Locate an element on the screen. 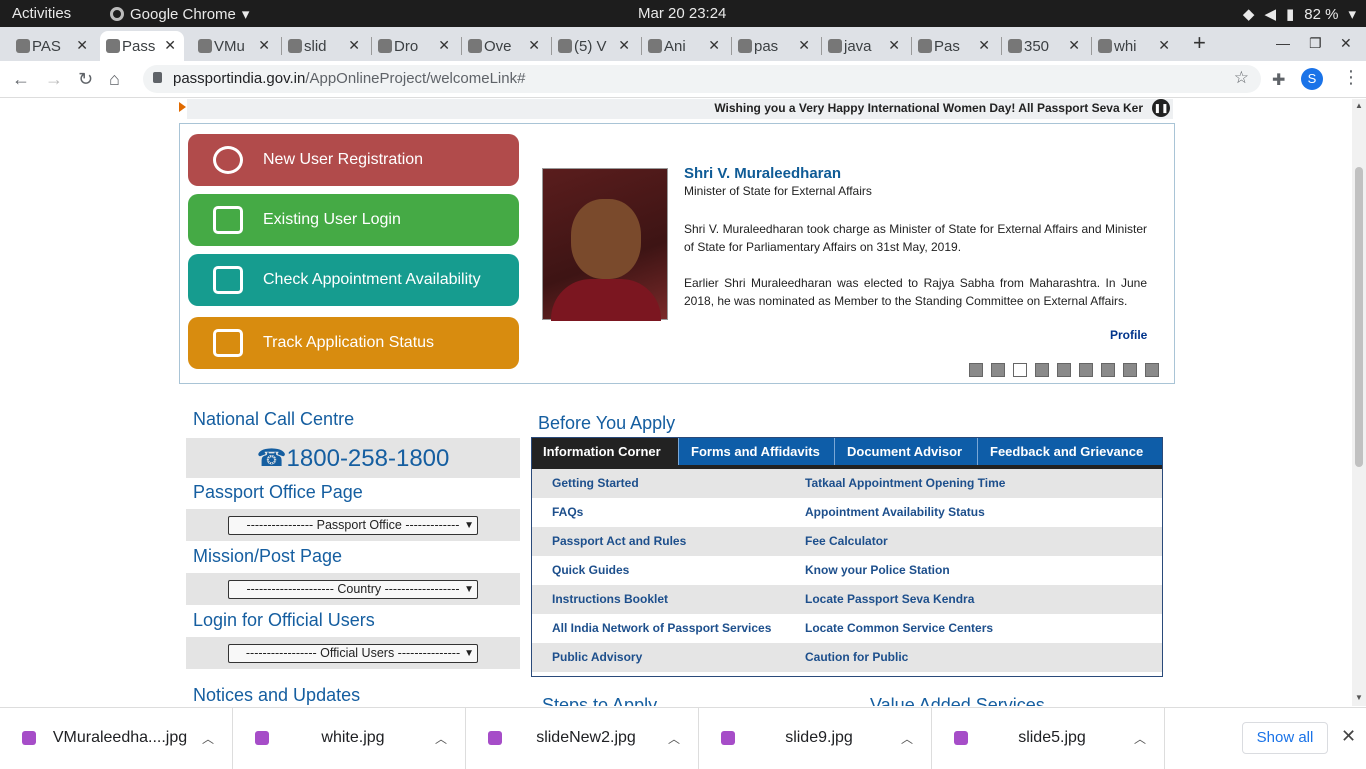 The width and height of the screenshot is (1366, 769). download-item: white.jpg ︿ is located at coordinates (349, 738).